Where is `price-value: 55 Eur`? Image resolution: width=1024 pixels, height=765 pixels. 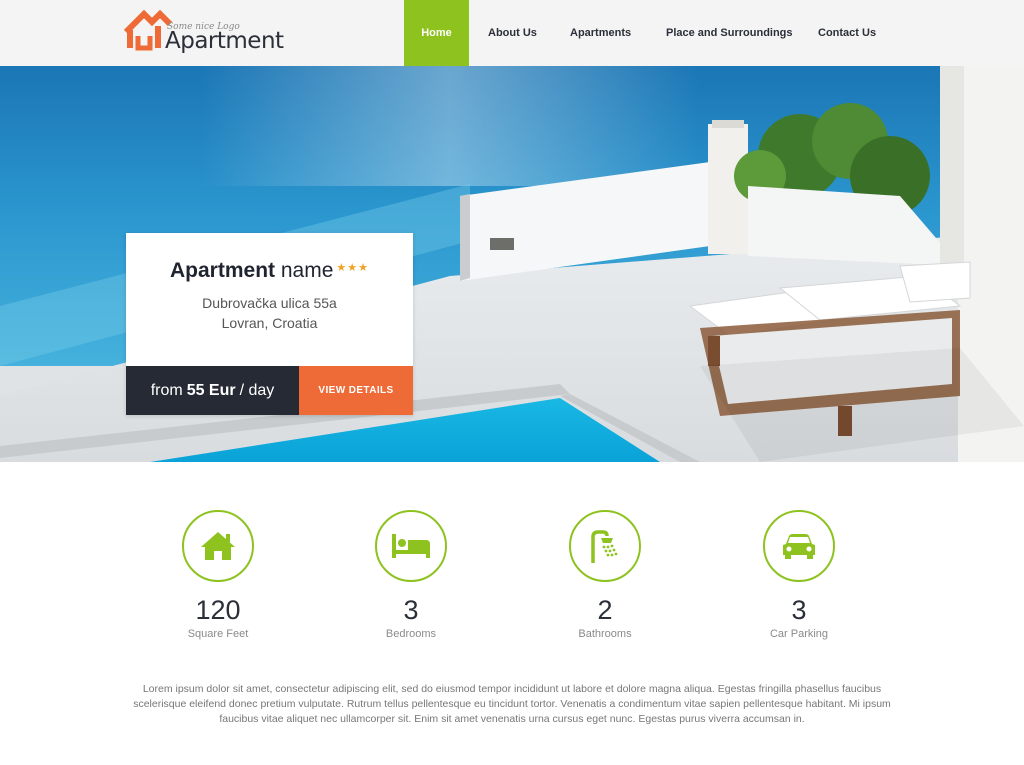 price-value: 55 Eur is located at coordinates (211, 390).